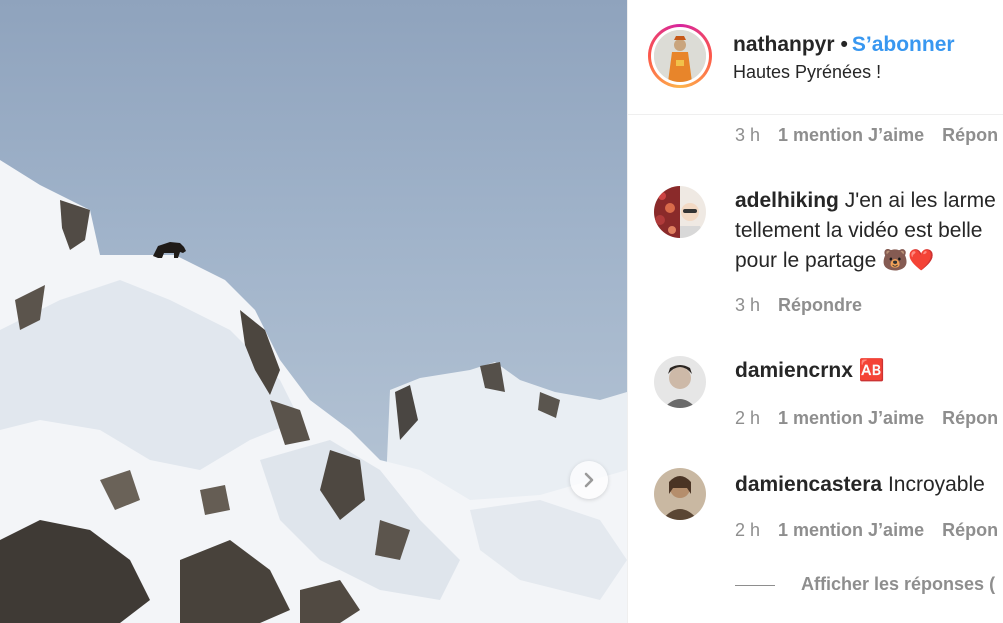 The height and width of the screenshot is (623, 1003). Describe the element at coordinates (871, 370) in the screenshot. I see `comment-text: 🆎` at that location.